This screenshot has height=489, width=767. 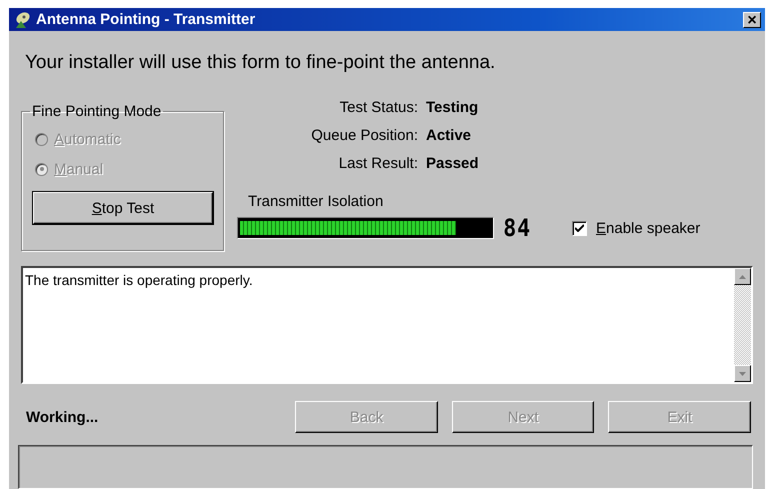 I want to click on meter-reading: 84, so click(x=517, y=228).